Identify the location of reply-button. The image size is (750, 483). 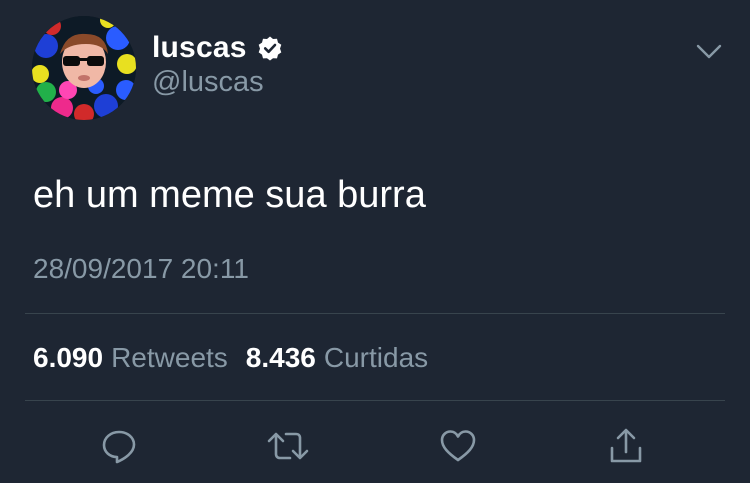
(119, 446).